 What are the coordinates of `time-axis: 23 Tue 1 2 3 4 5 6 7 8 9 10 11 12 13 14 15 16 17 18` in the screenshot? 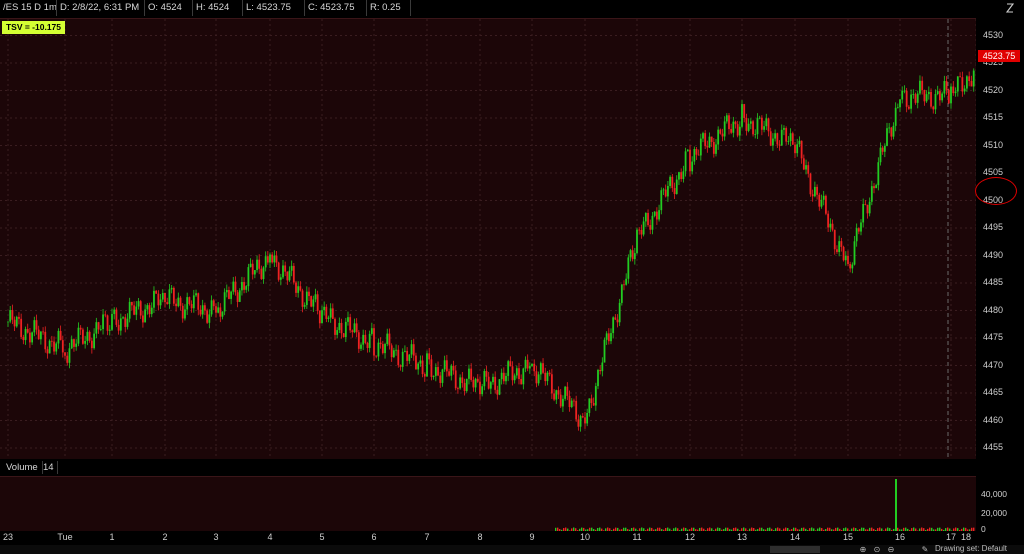 It's located at (488, 538).